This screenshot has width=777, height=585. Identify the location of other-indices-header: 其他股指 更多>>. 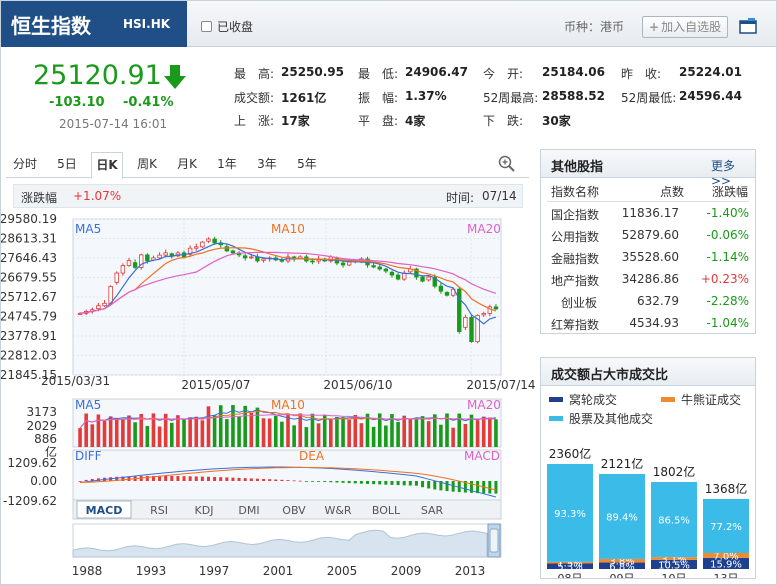
(648, 169).